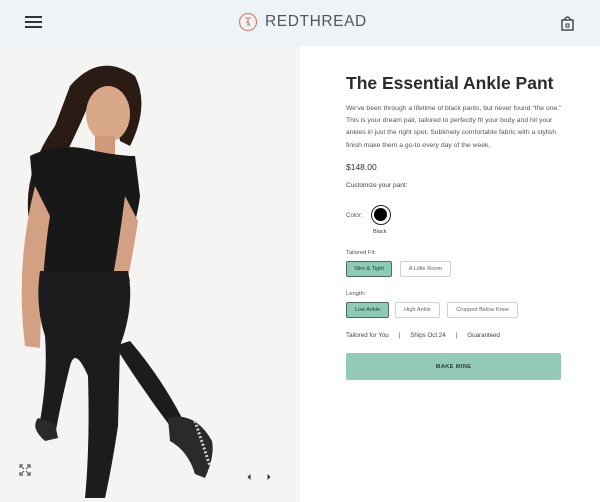 The image size is (600, 502). Describe the element at coordinates (425, 269) in the screenshot. I see `fit-option-a-little-room: A Little Room` at that location.